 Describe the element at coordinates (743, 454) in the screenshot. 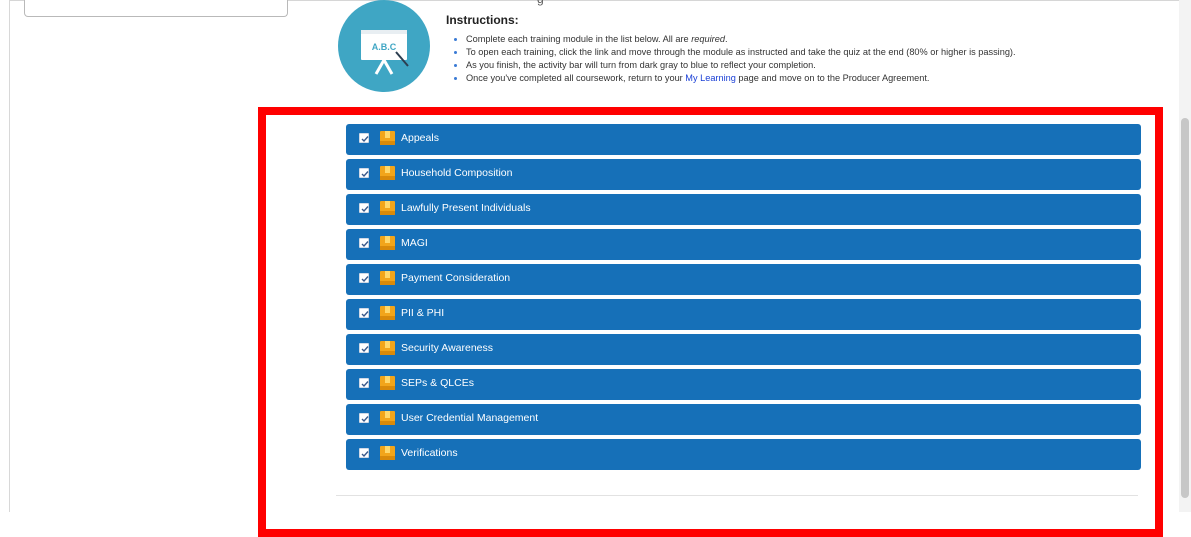

I see `module-item-verifications: Verifications` at that location.